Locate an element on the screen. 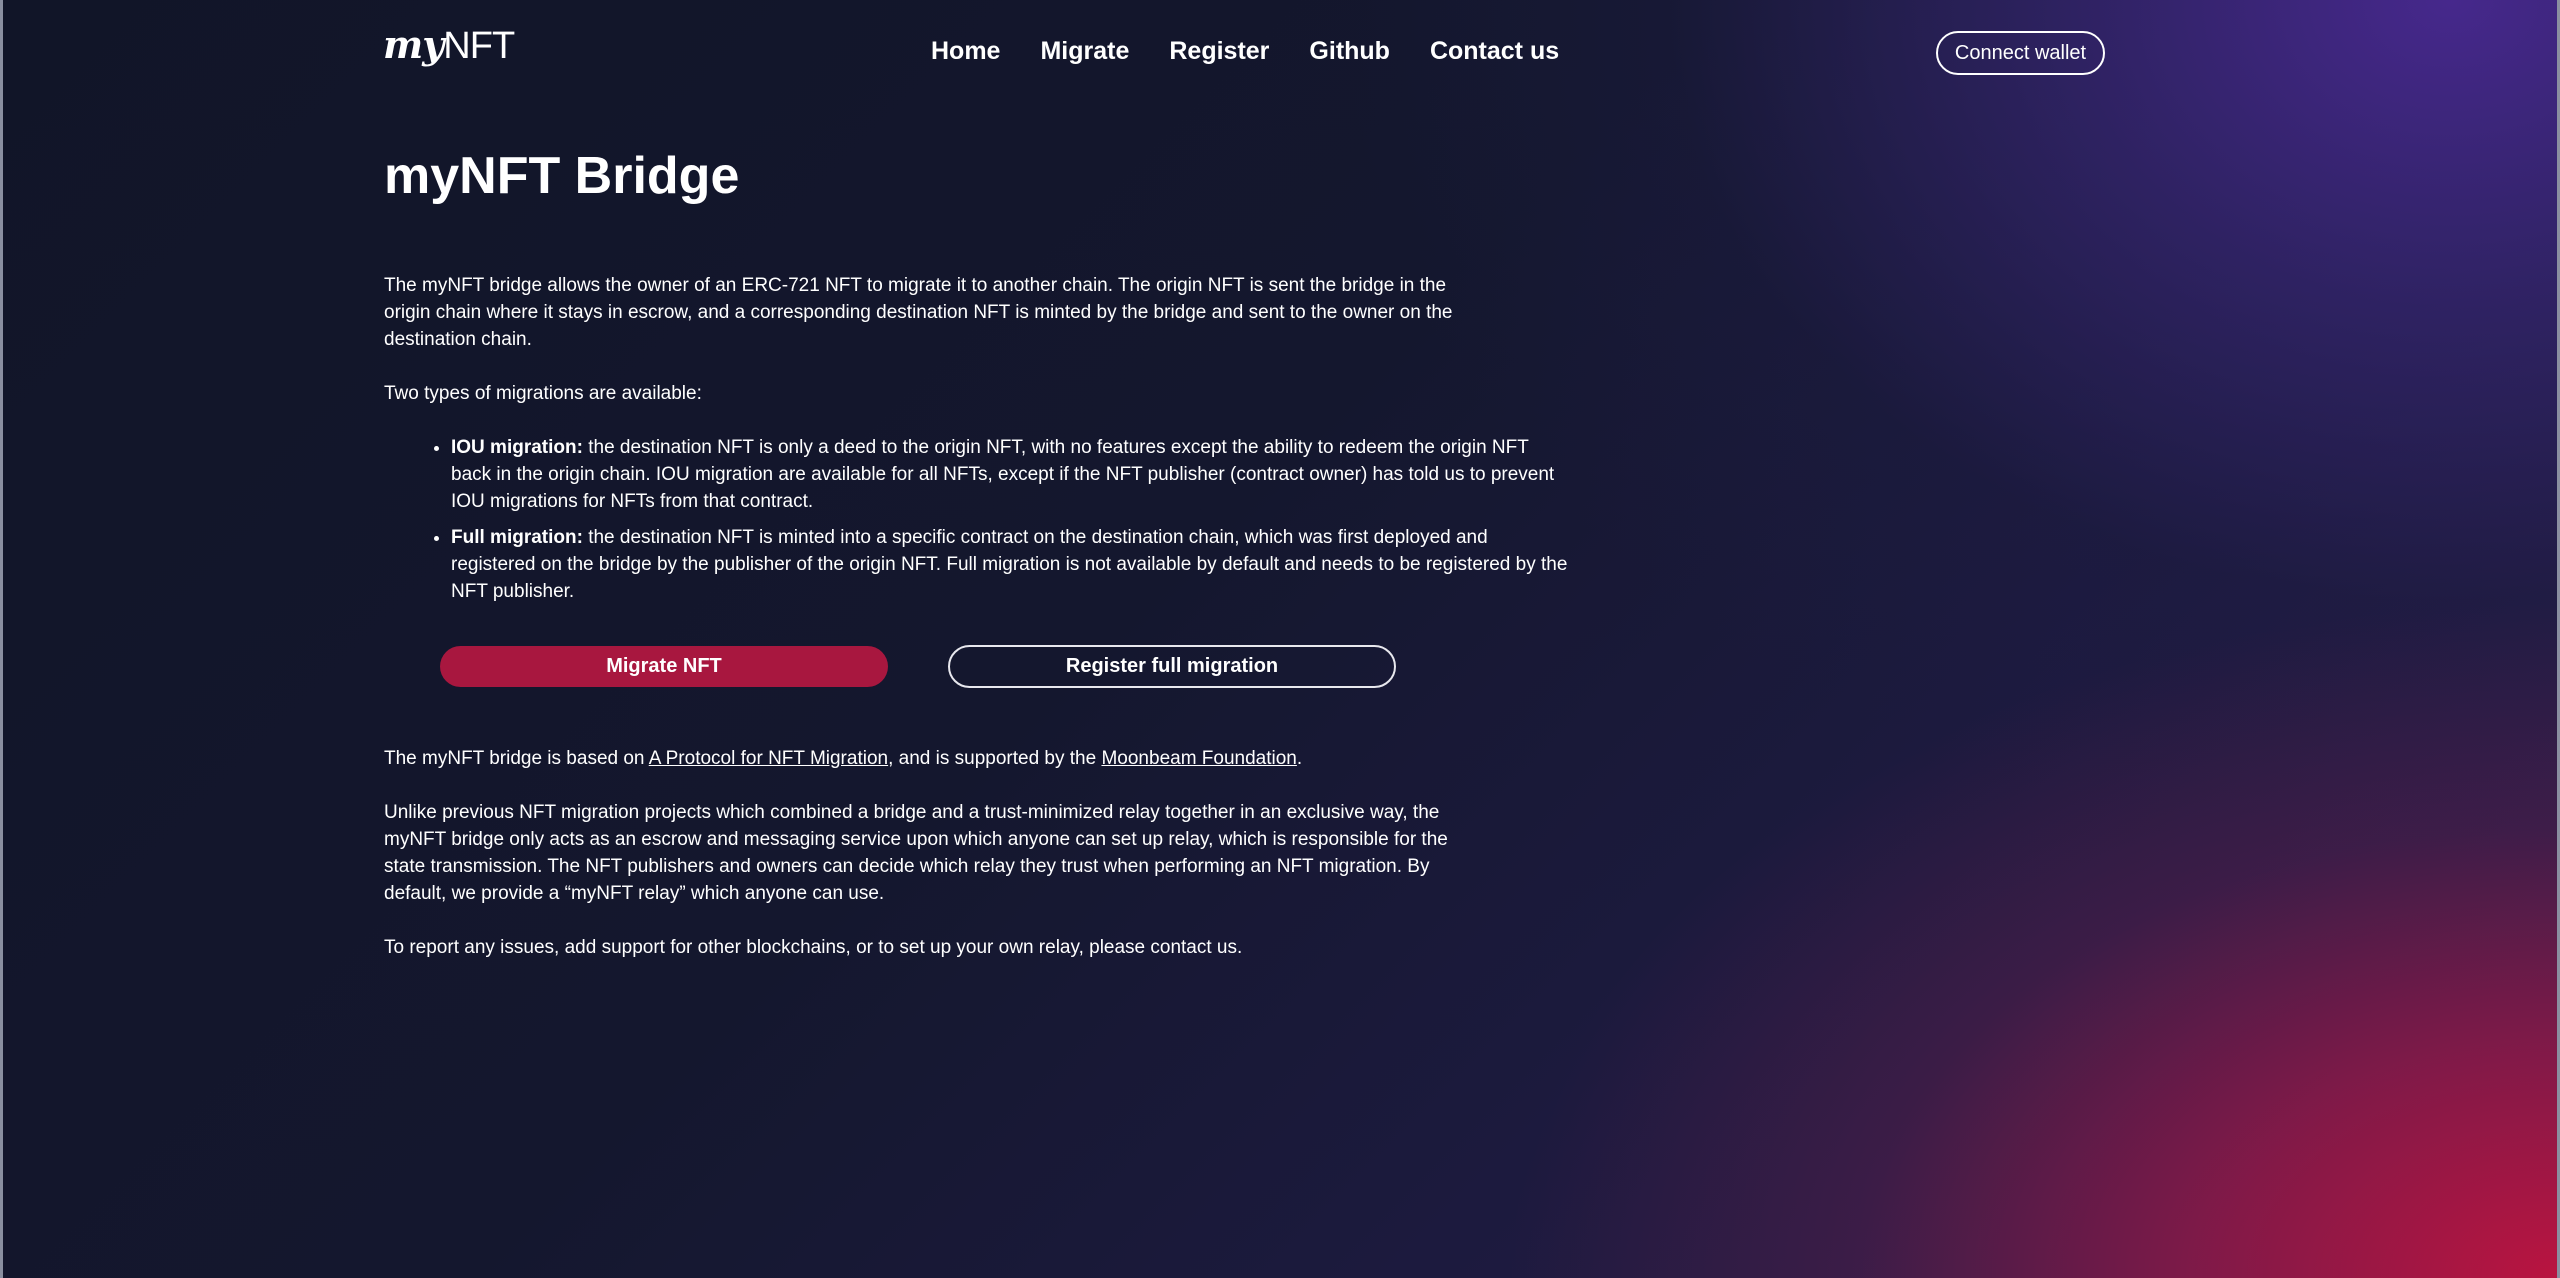 This screenshot has width=2560, height=1278. migrate-nft-button: Migrate NFT is located at coordinates (664, 666).